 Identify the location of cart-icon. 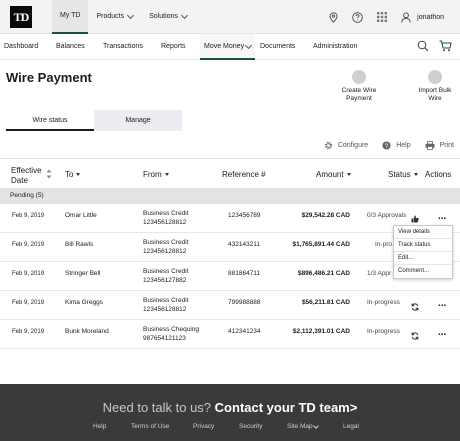
(445, 48).